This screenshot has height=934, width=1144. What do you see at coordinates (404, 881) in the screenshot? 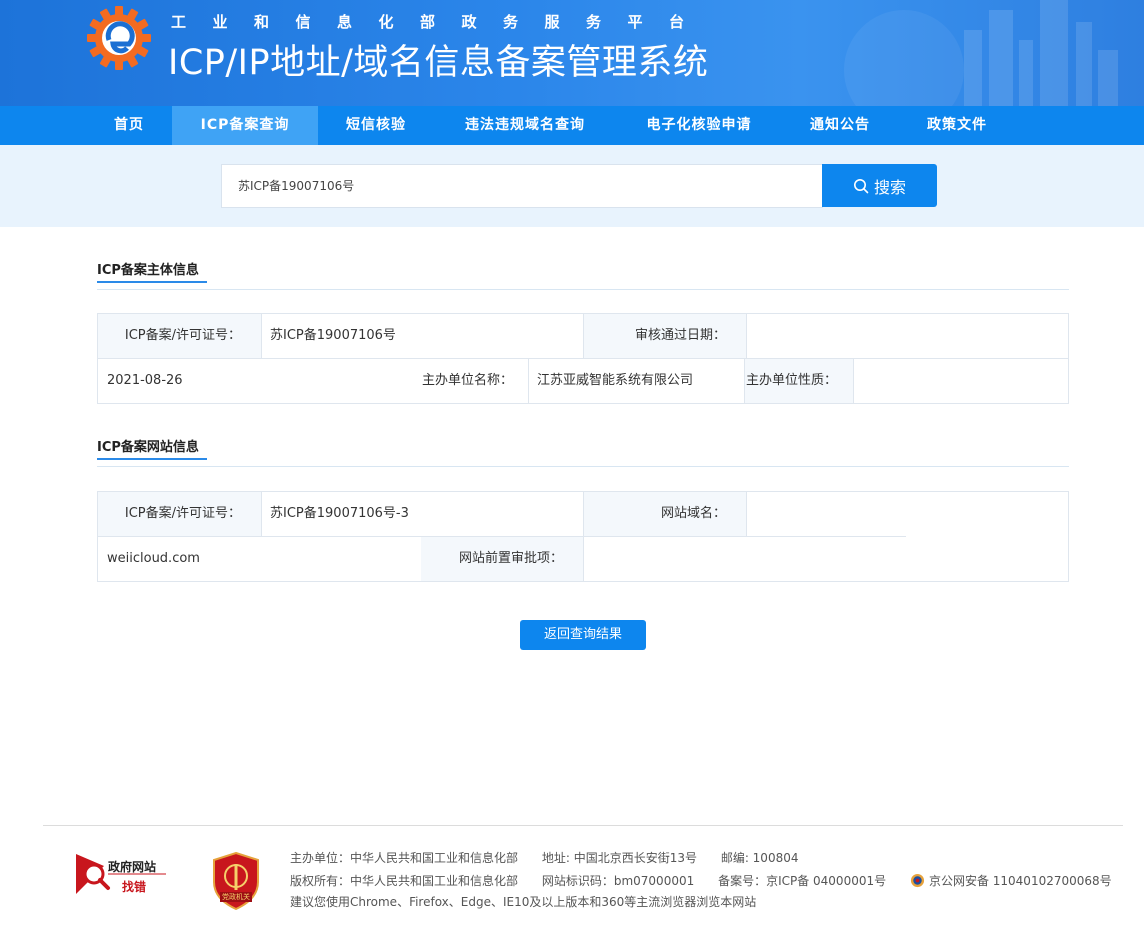
I see `footer-copyright: 版权所有：中华人民共和国工业和信息化部` at bounding box center [404, 881].